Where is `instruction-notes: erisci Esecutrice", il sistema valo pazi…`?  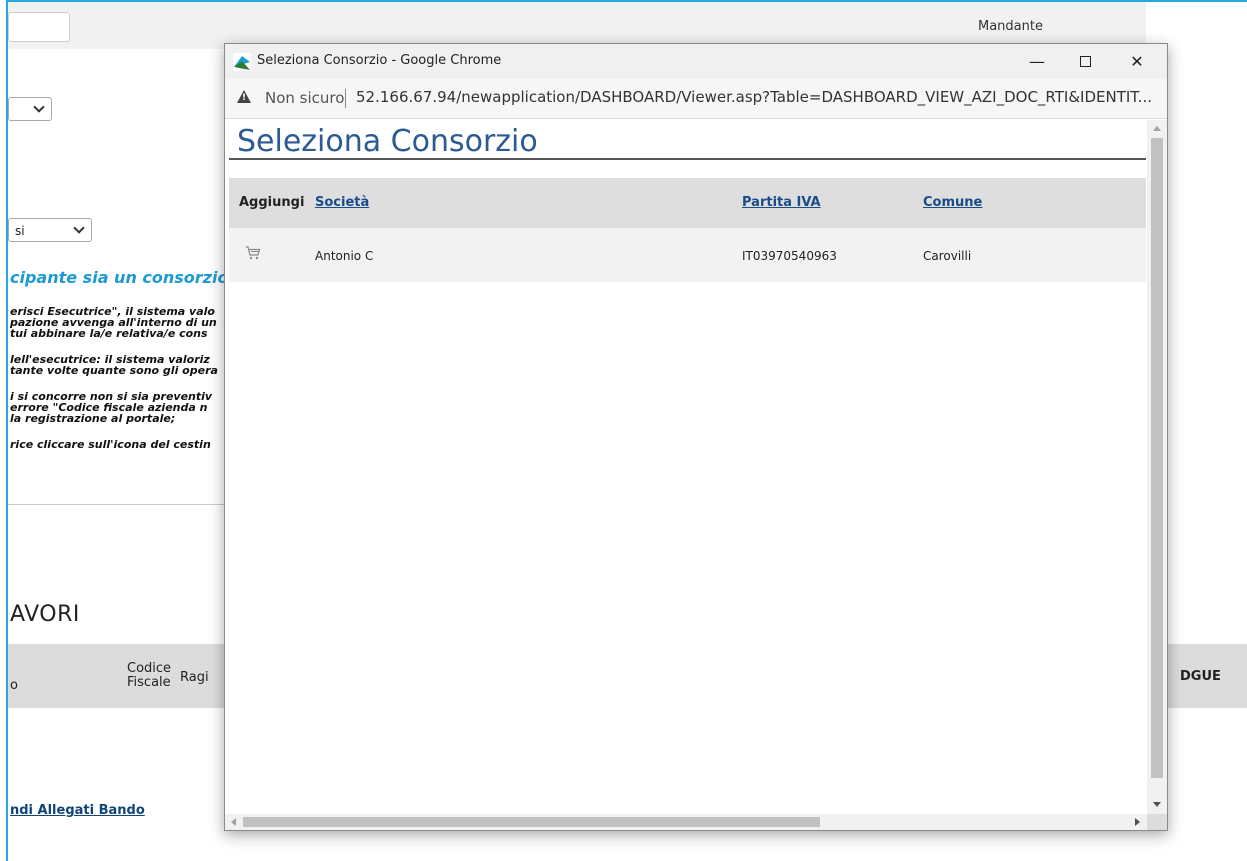
instruction-notes: erisci Esecutrice", il sistema valo pazi… is located at coordinates (114, 378).